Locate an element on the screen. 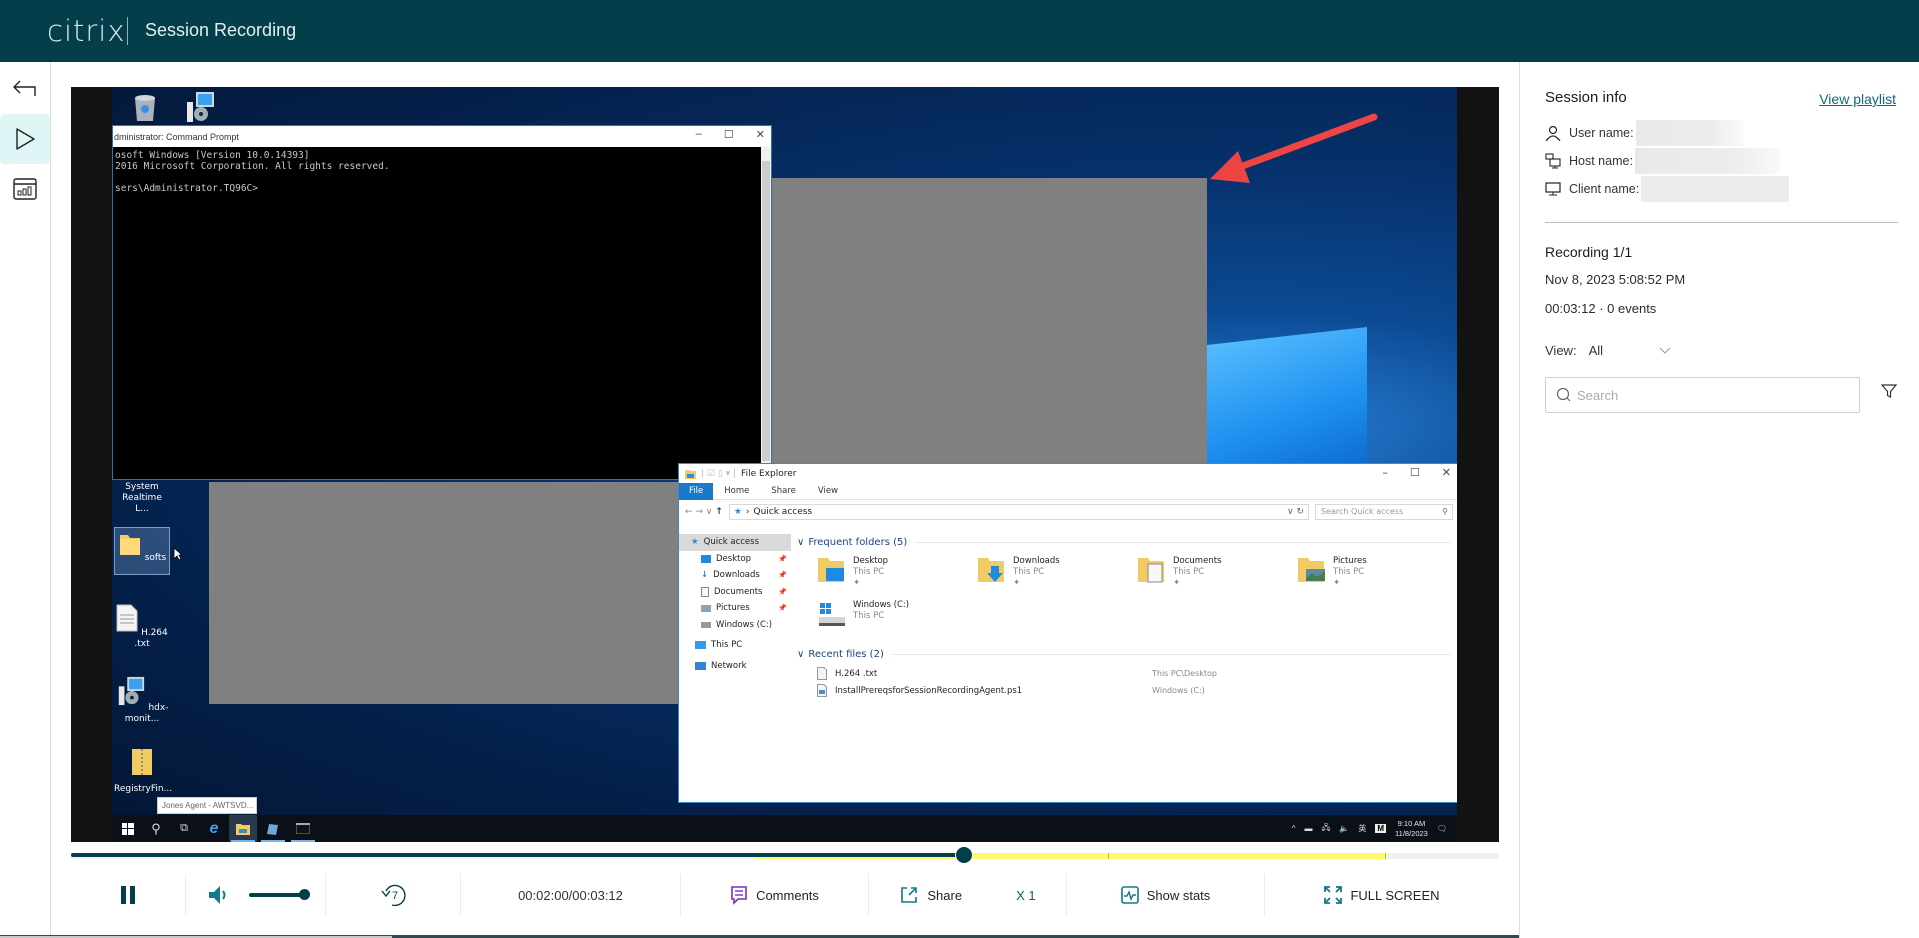  cmd-scrollbar is located at coordinates (766, 313).